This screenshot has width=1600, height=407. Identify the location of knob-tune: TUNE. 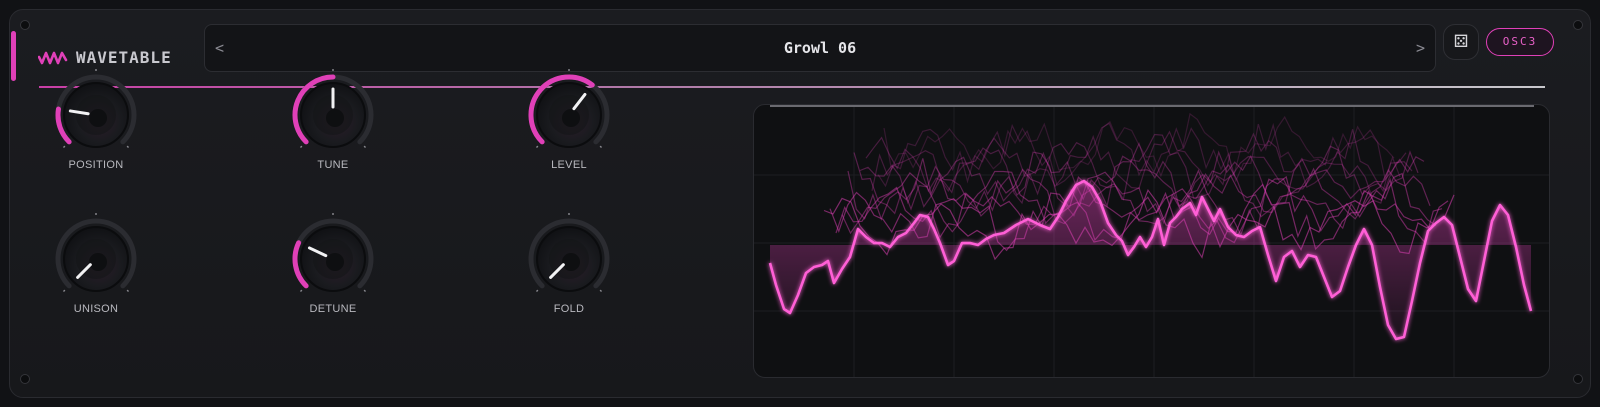
(333, 124).